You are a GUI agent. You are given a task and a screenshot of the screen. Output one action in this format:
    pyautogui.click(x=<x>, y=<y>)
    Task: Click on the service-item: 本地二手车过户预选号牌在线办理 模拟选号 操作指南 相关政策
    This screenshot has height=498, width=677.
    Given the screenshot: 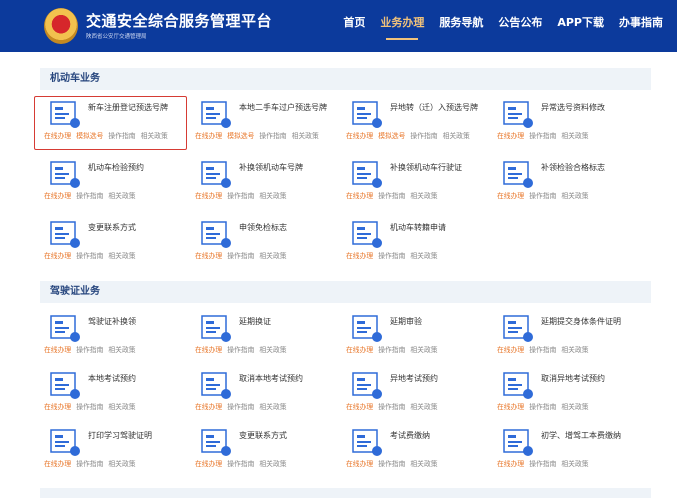 What is the action you would take?
    pyautogui.click(x=270, y=126)
    